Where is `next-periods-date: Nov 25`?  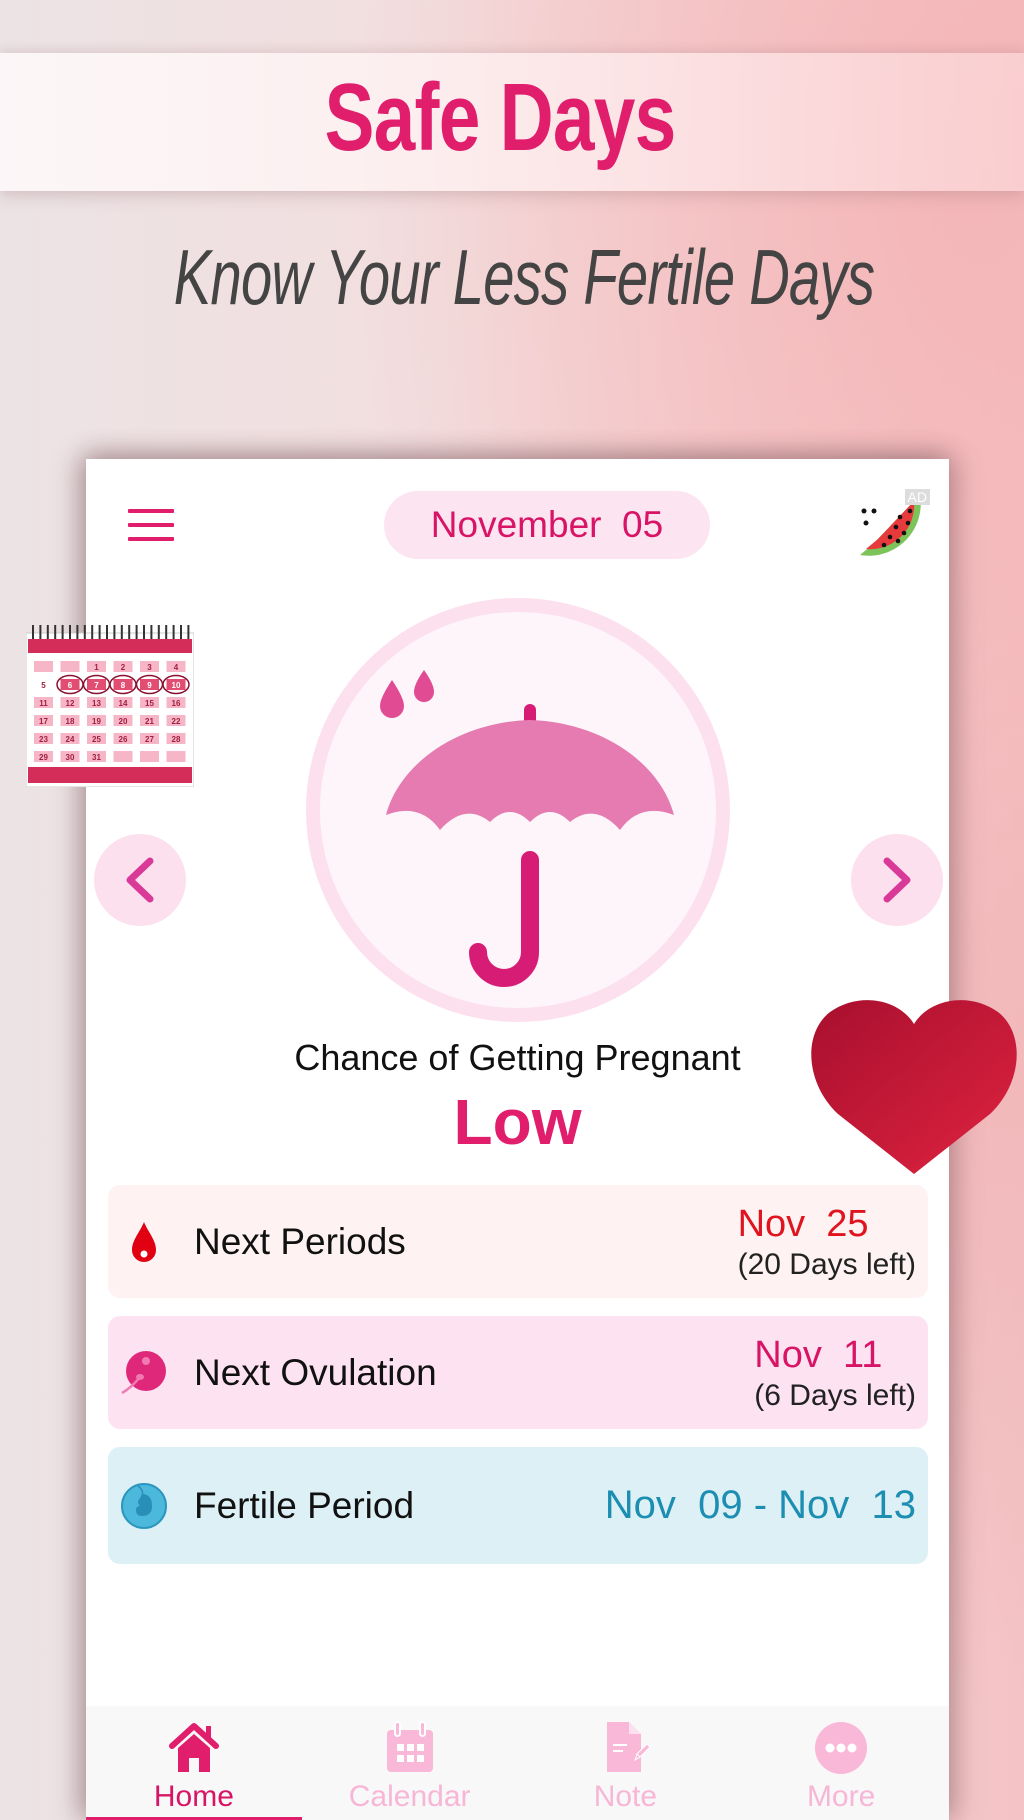
next-periods-date: Nov 25 is located at coordinates (803, 1223).